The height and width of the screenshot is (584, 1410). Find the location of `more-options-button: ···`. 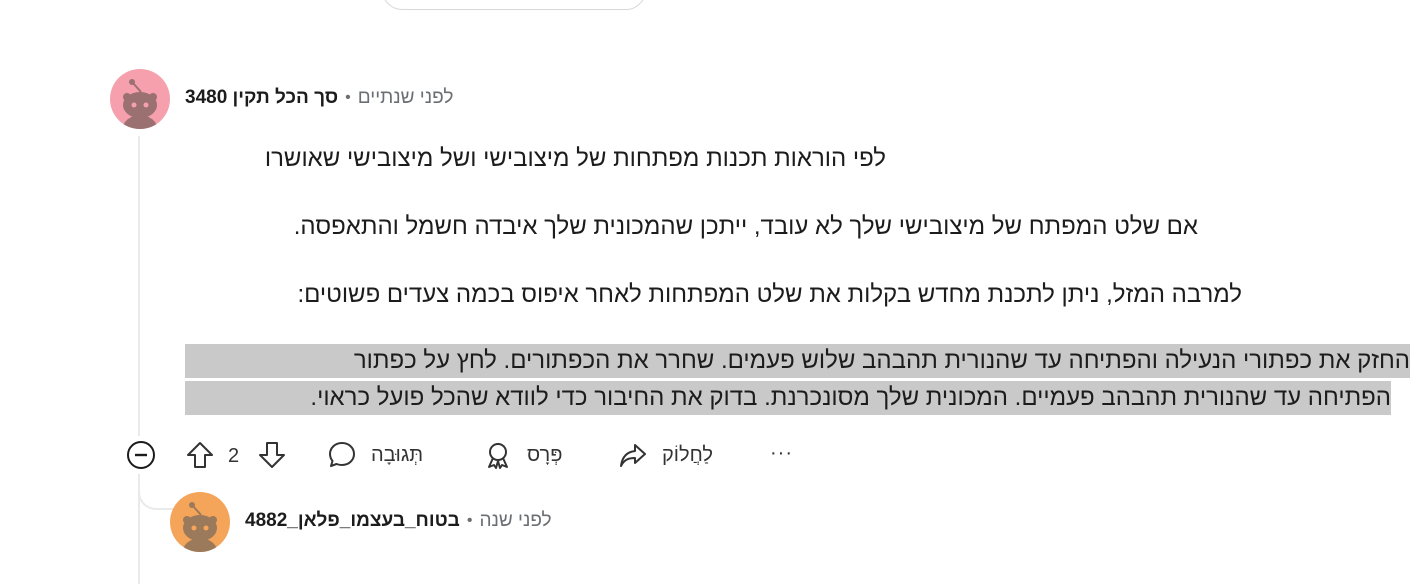

more-options-button: ··· is located at coordinates (781, 453).